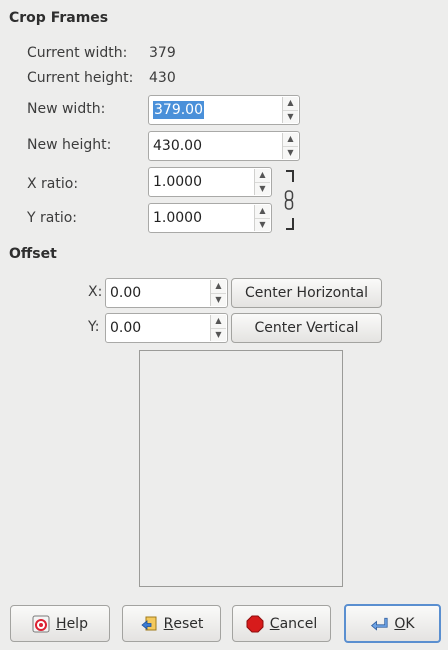  Describe the element at coordinates (262, 188) in the screenshot. I see `x-ratio-decrement: ▼` at that location.